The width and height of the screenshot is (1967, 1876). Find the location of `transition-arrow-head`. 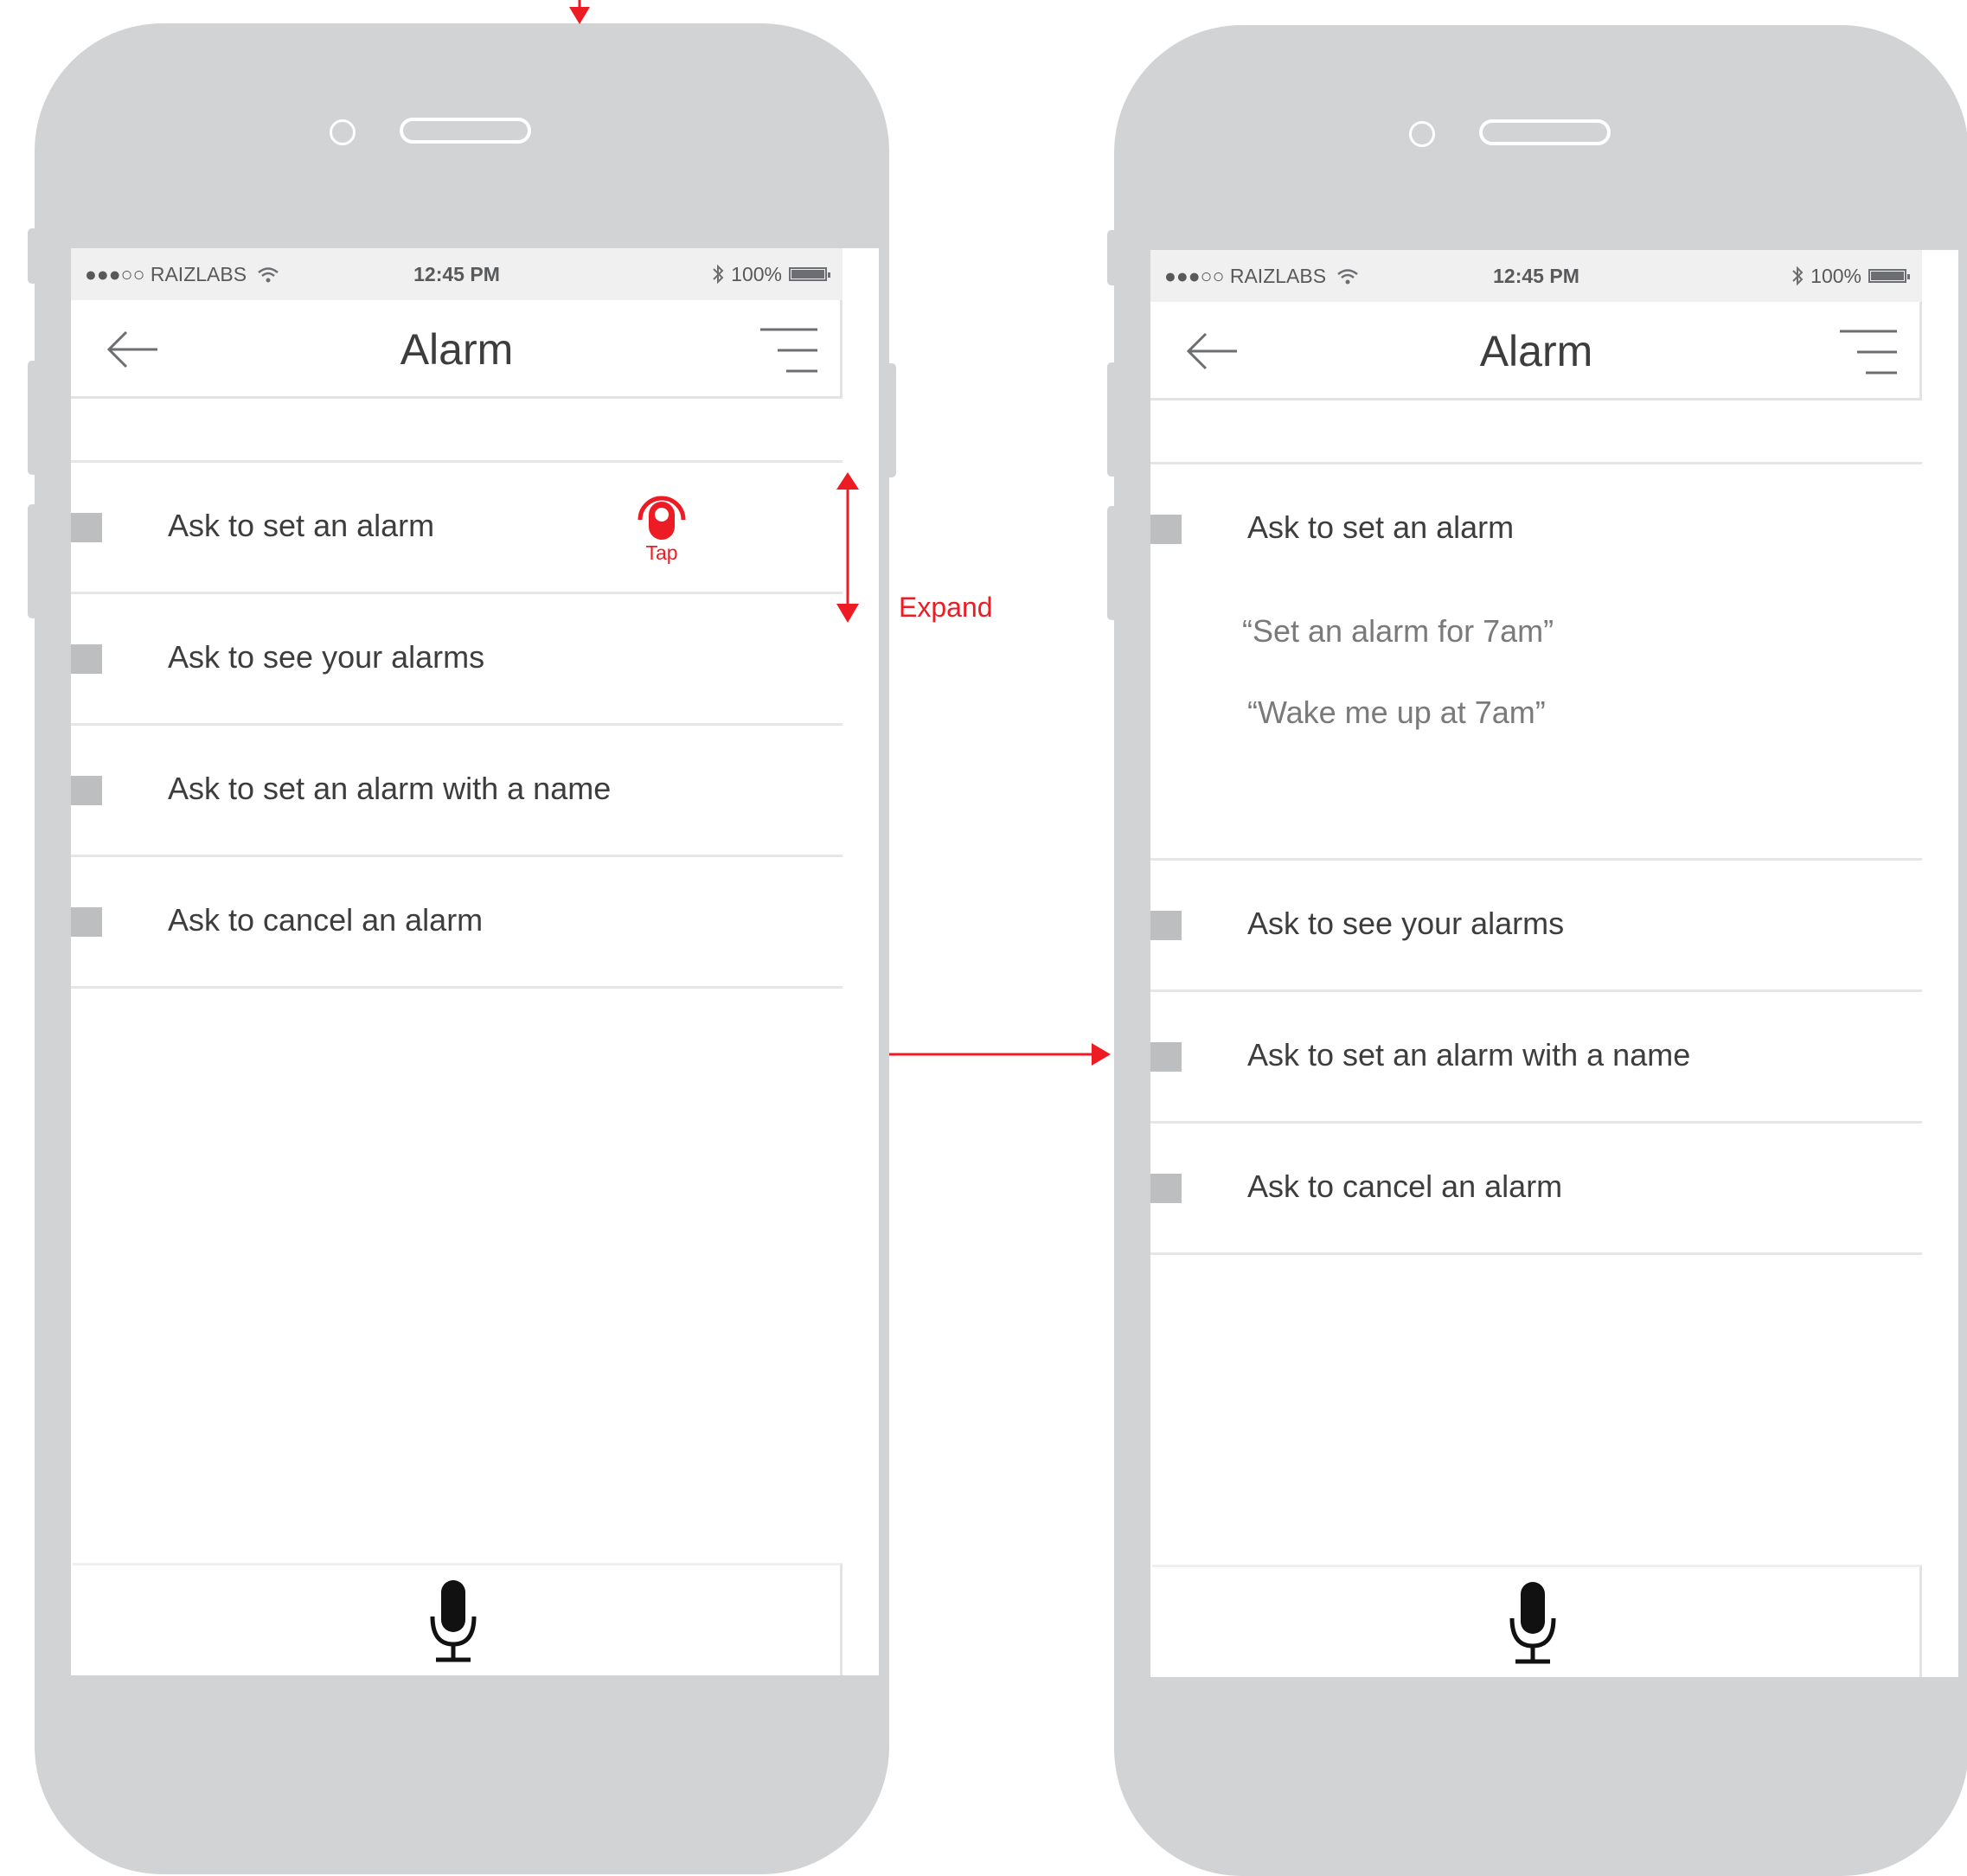

transition-arrow-head is located at coordinates (1101, 1054).